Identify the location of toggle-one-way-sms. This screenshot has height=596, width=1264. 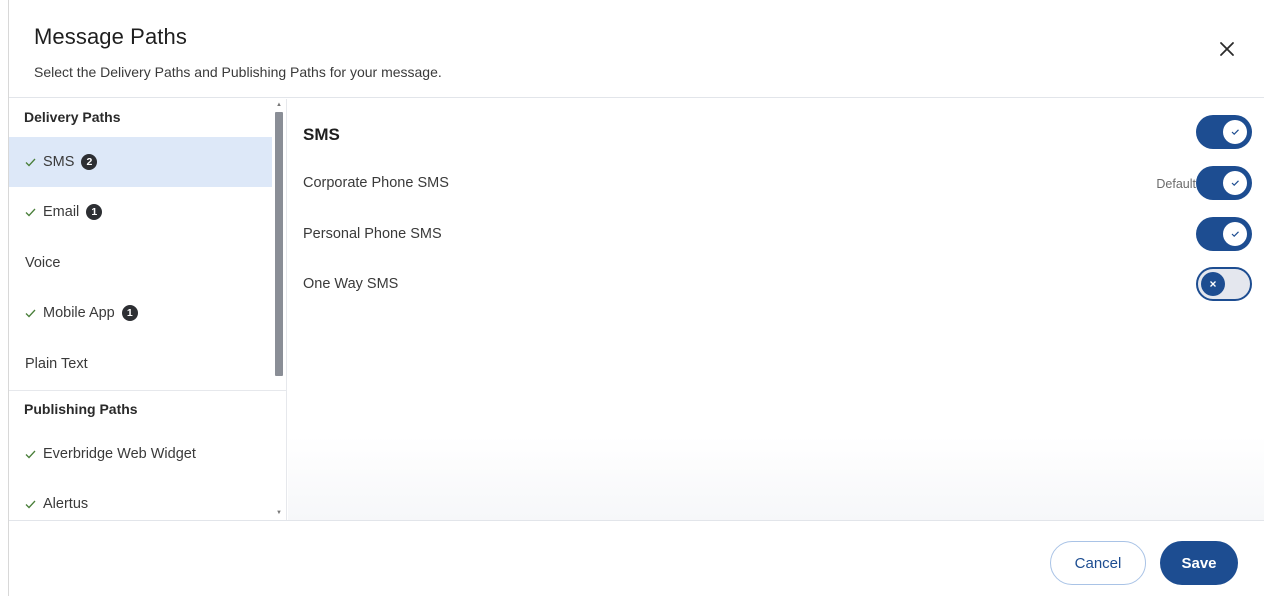
(1224, 284).